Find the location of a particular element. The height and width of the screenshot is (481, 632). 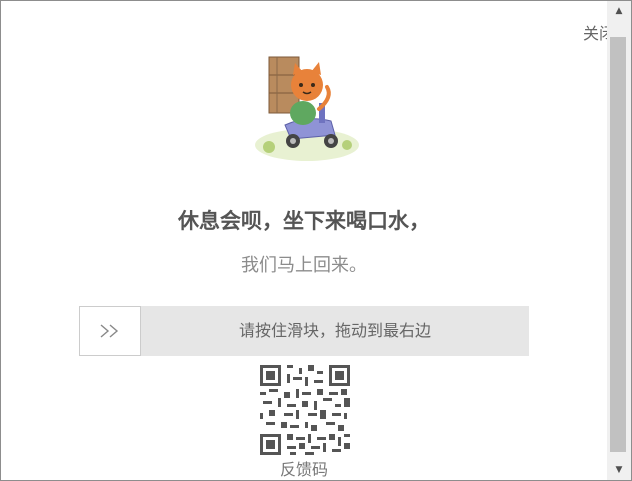

scroll-down-icon: ▼ is located at coordinates (619, 470).